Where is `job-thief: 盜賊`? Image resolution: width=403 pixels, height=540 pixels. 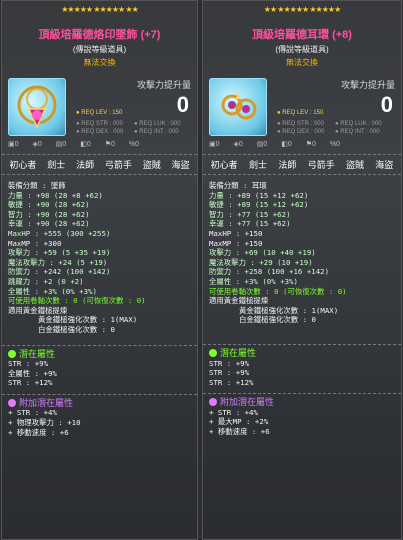 job-thief: 盜賊 is located at coordinates (354, 165).